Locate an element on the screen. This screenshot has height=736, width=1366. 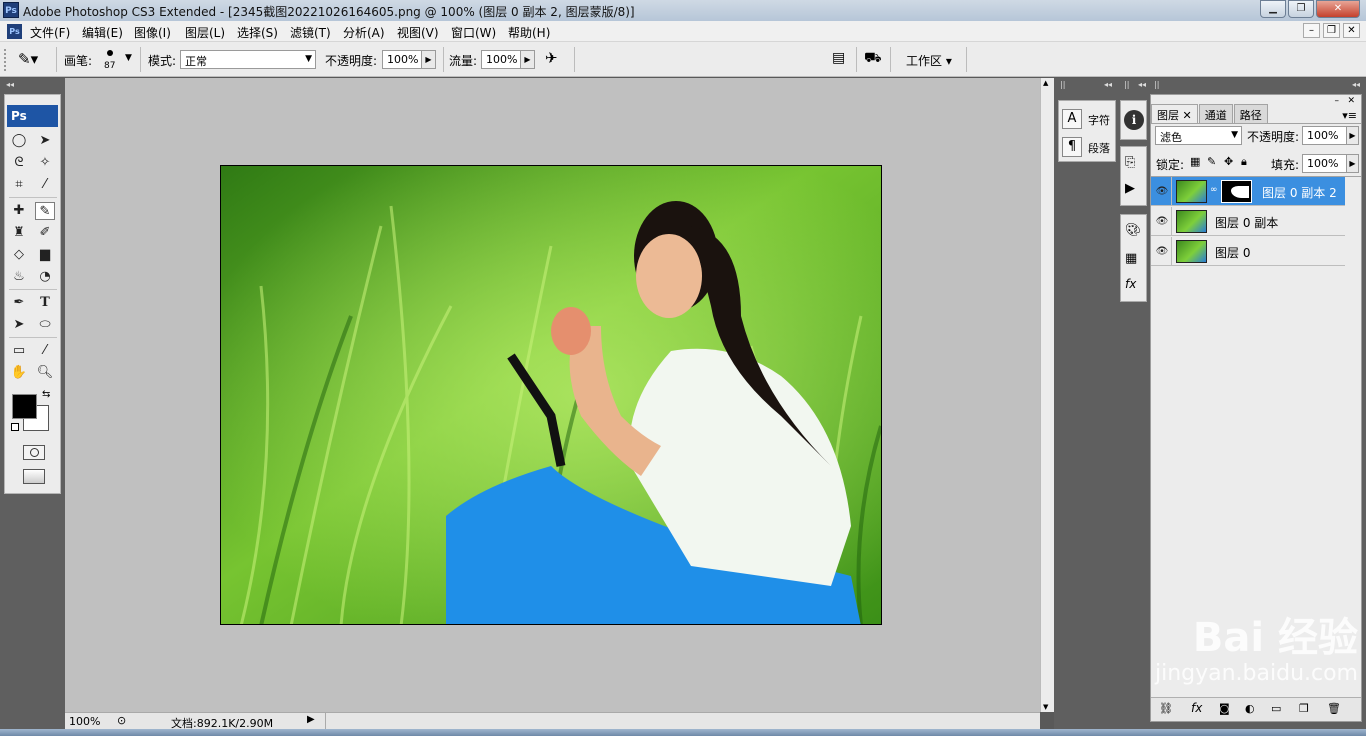
close-button: ✕ is located at coordinates (1338, 9).